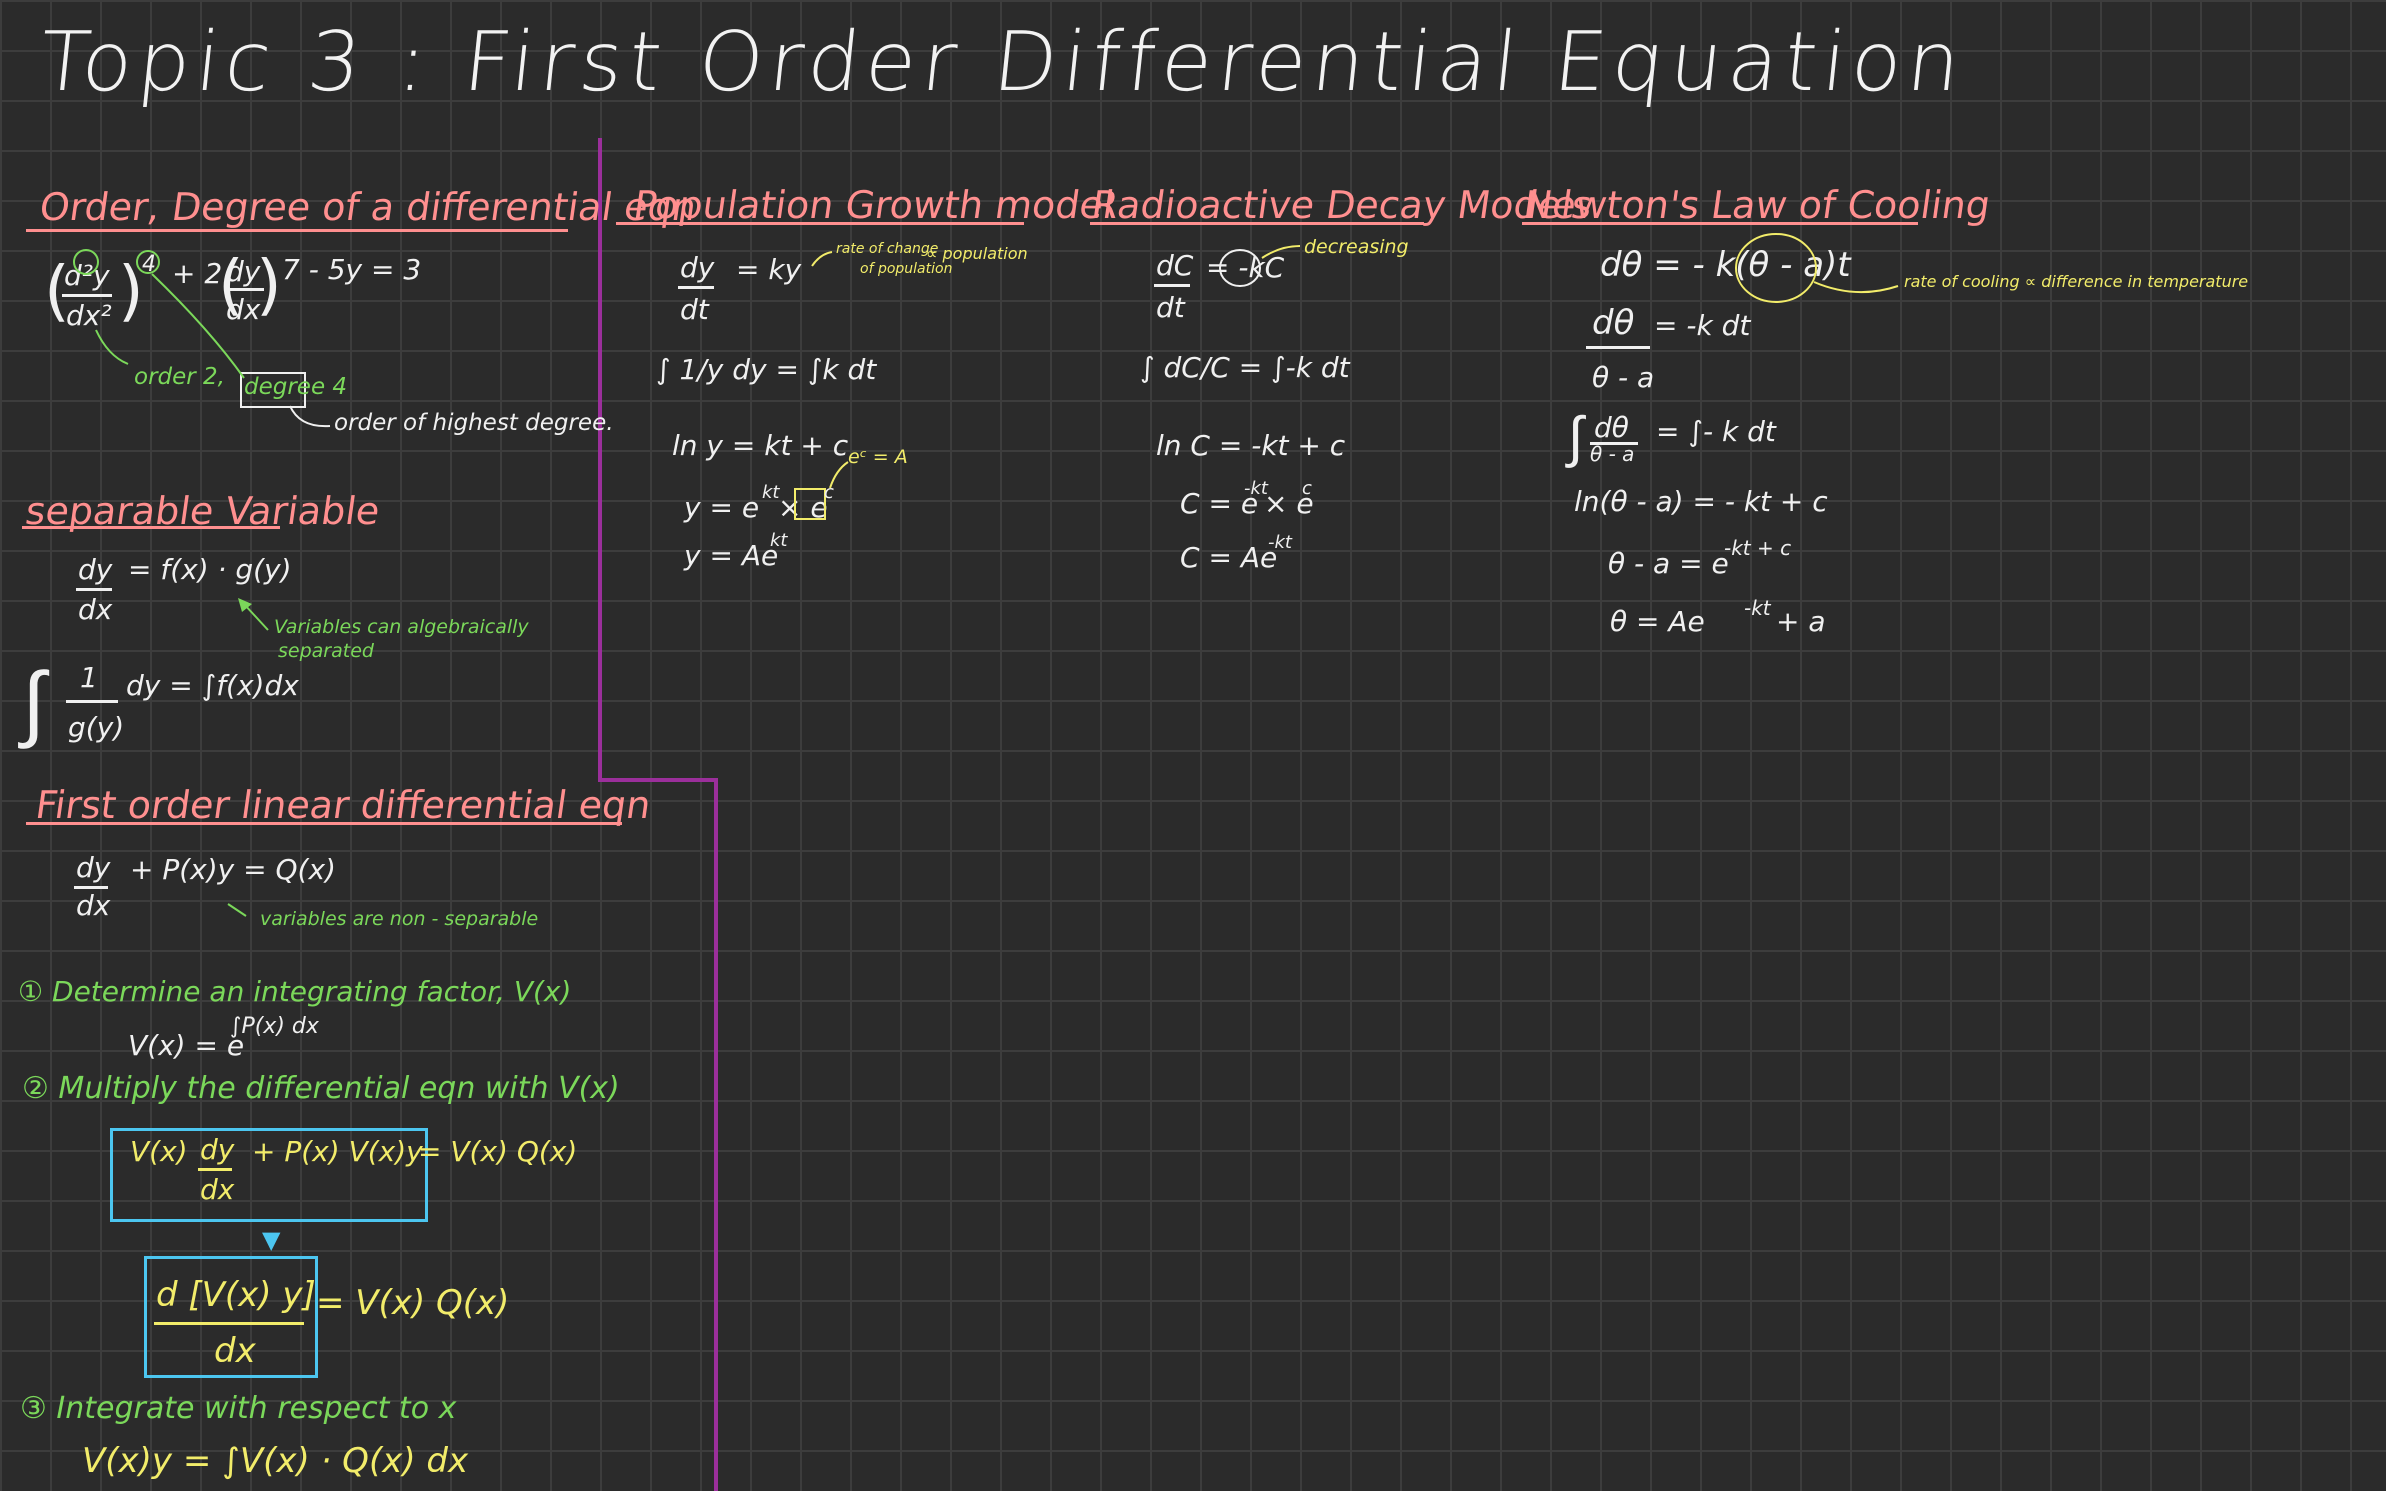 The height and width of the screenshot is (1491, 2386). What do you see at coordinates (237, 910) in the screenshot?
I see `linear-arrow` at bounding box center [237, 910].